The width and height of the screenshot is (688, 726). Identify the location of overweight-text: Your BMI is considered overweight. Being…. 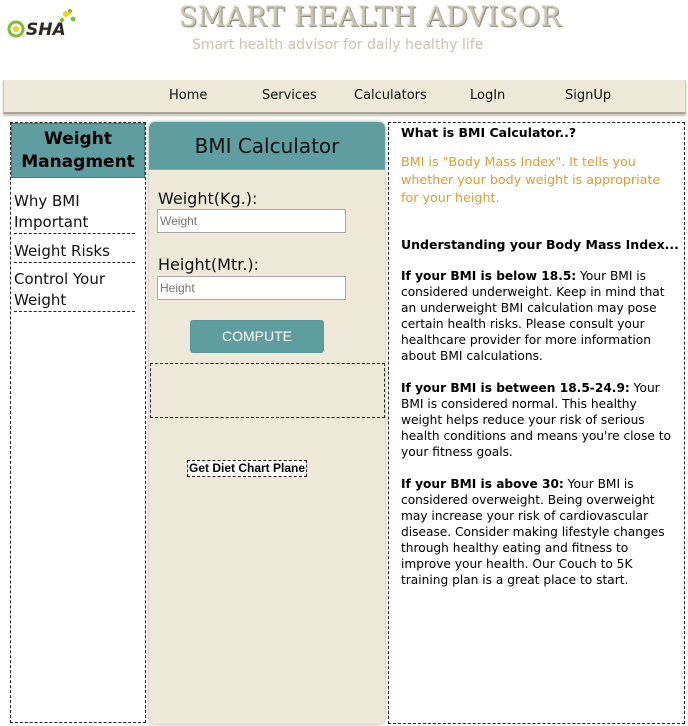
(533, 532).